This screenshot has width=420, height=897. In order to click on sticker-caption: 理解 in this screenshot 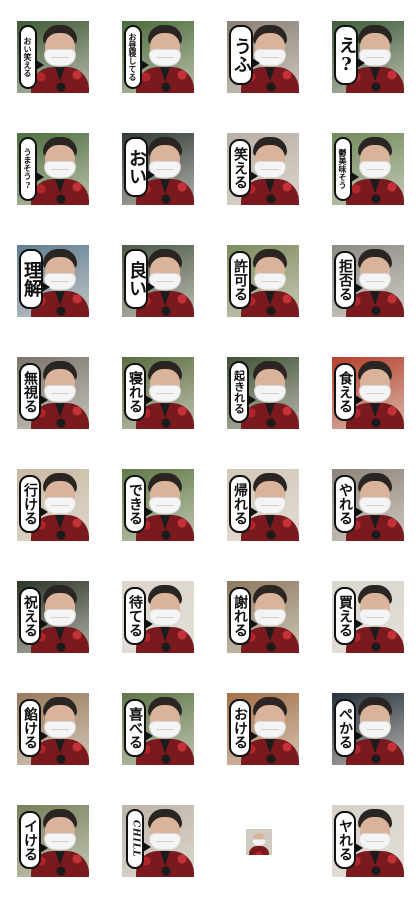, I will do `click(31, 279)`.